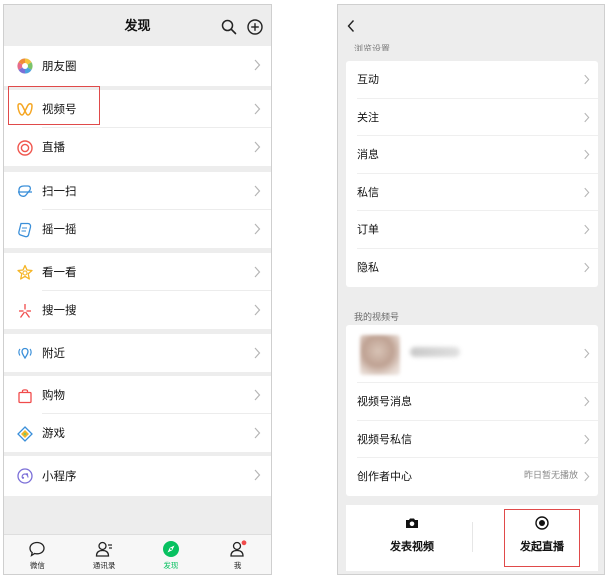 The height and width of the screenshot is (579, 608). I want to click on channel-item-messages: 视频号消息, so click(472, 402).